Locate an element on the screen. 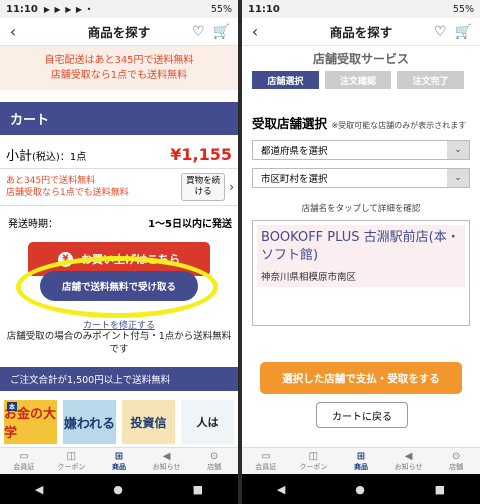 This screenshot has width=480, height=504. notice-line-1: あと345円で送料無料 is located at coordinates (51, 181).